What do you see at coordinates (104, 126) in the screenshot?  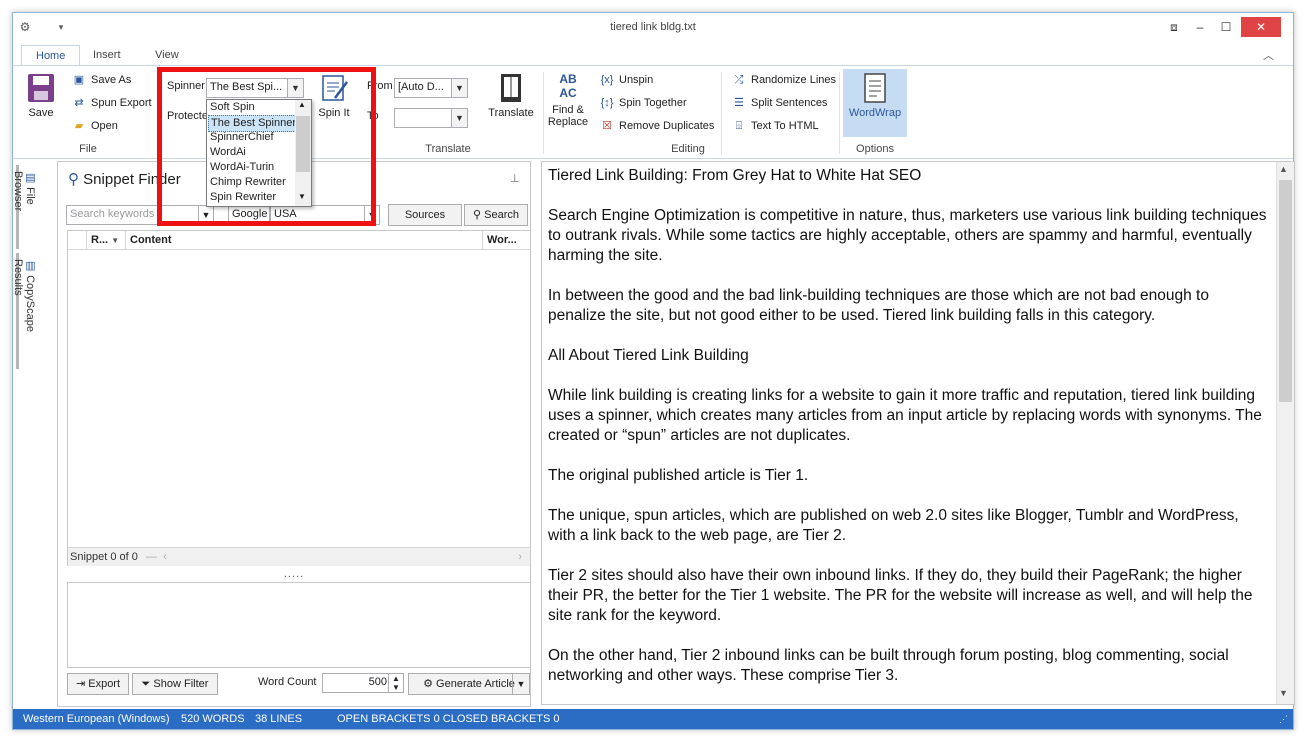 I see `open-label: Open` at bounding box center [104, 126].